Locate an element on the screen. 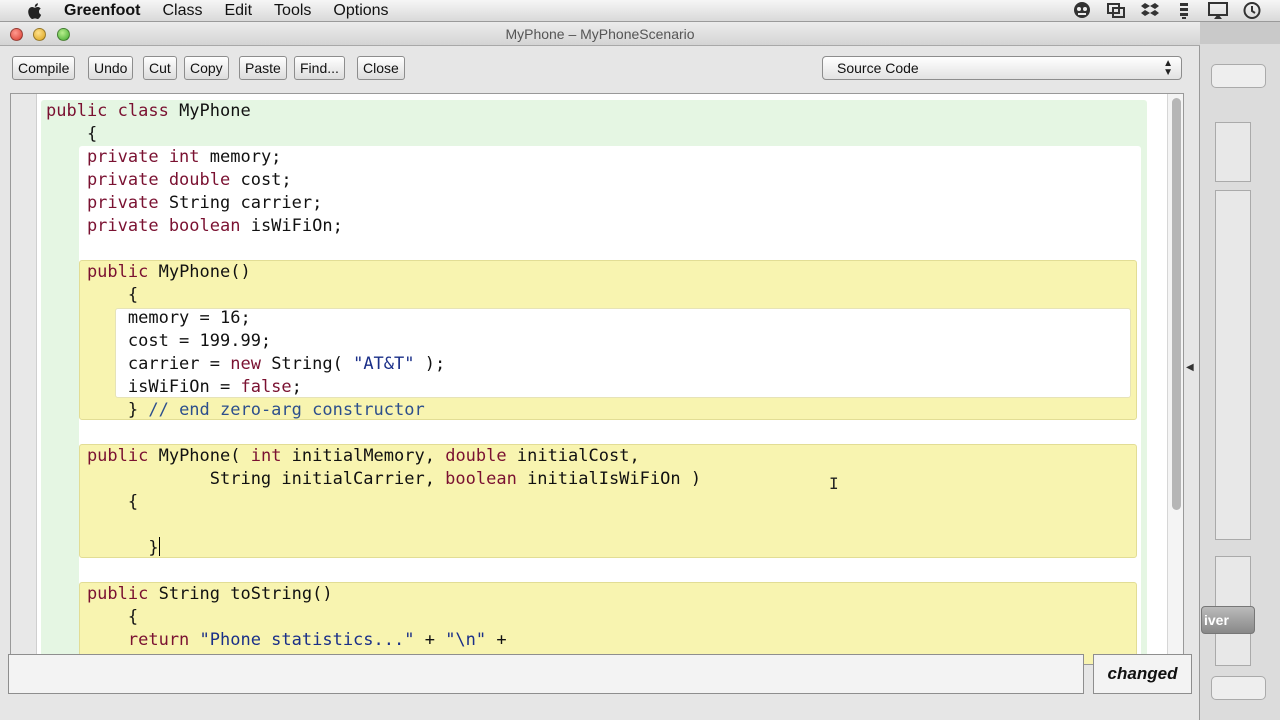 The width and height of the screenshot is (1280, 720). title-bar: MyPhone – MyPhoneScenario is located at coordinates (600, 34).